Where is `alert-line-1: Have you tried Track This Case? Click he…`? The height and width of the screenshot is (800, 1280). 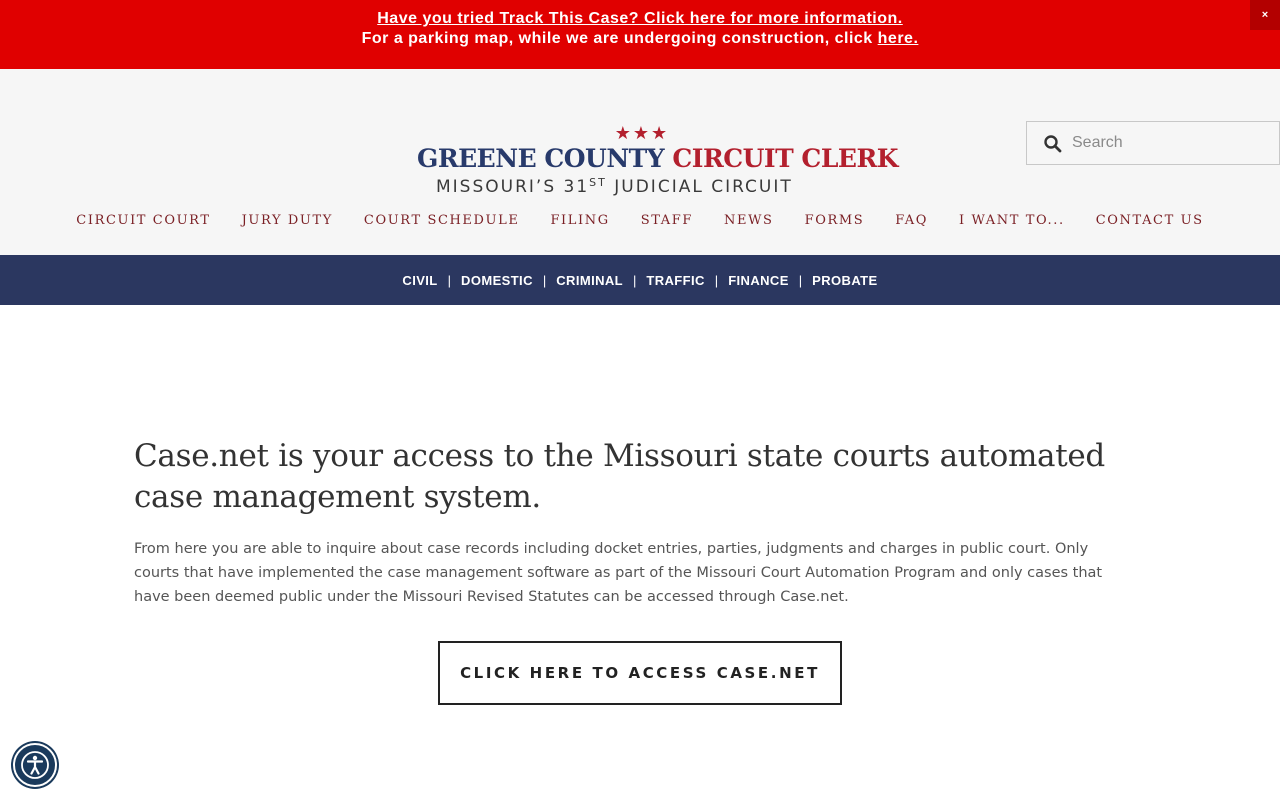
alert-line-1: Have you tried Track This Case? Click he… is located at coordinates (640, 19).